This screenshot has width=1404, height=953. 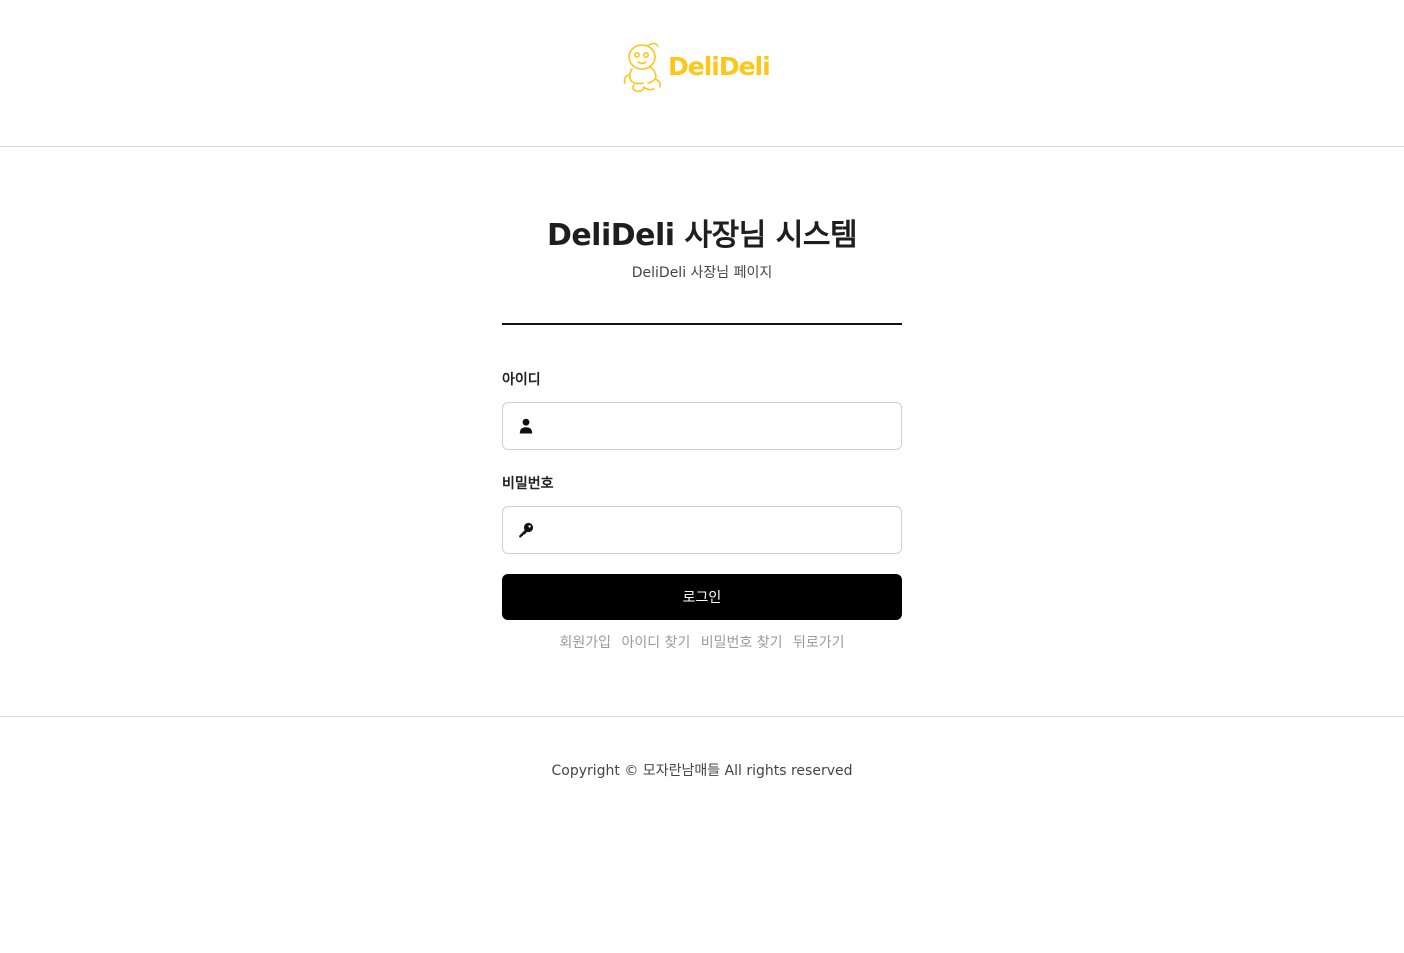 I want to click on back-link: 뒤로가기, so click(x=819, y=643).